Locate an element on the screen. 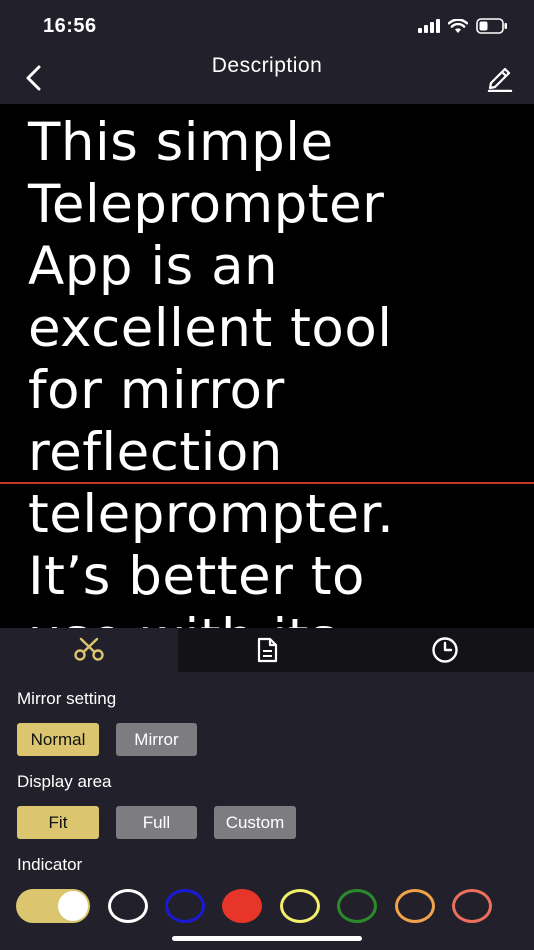  indicator-color-blue is located at coordinates (185, 906).